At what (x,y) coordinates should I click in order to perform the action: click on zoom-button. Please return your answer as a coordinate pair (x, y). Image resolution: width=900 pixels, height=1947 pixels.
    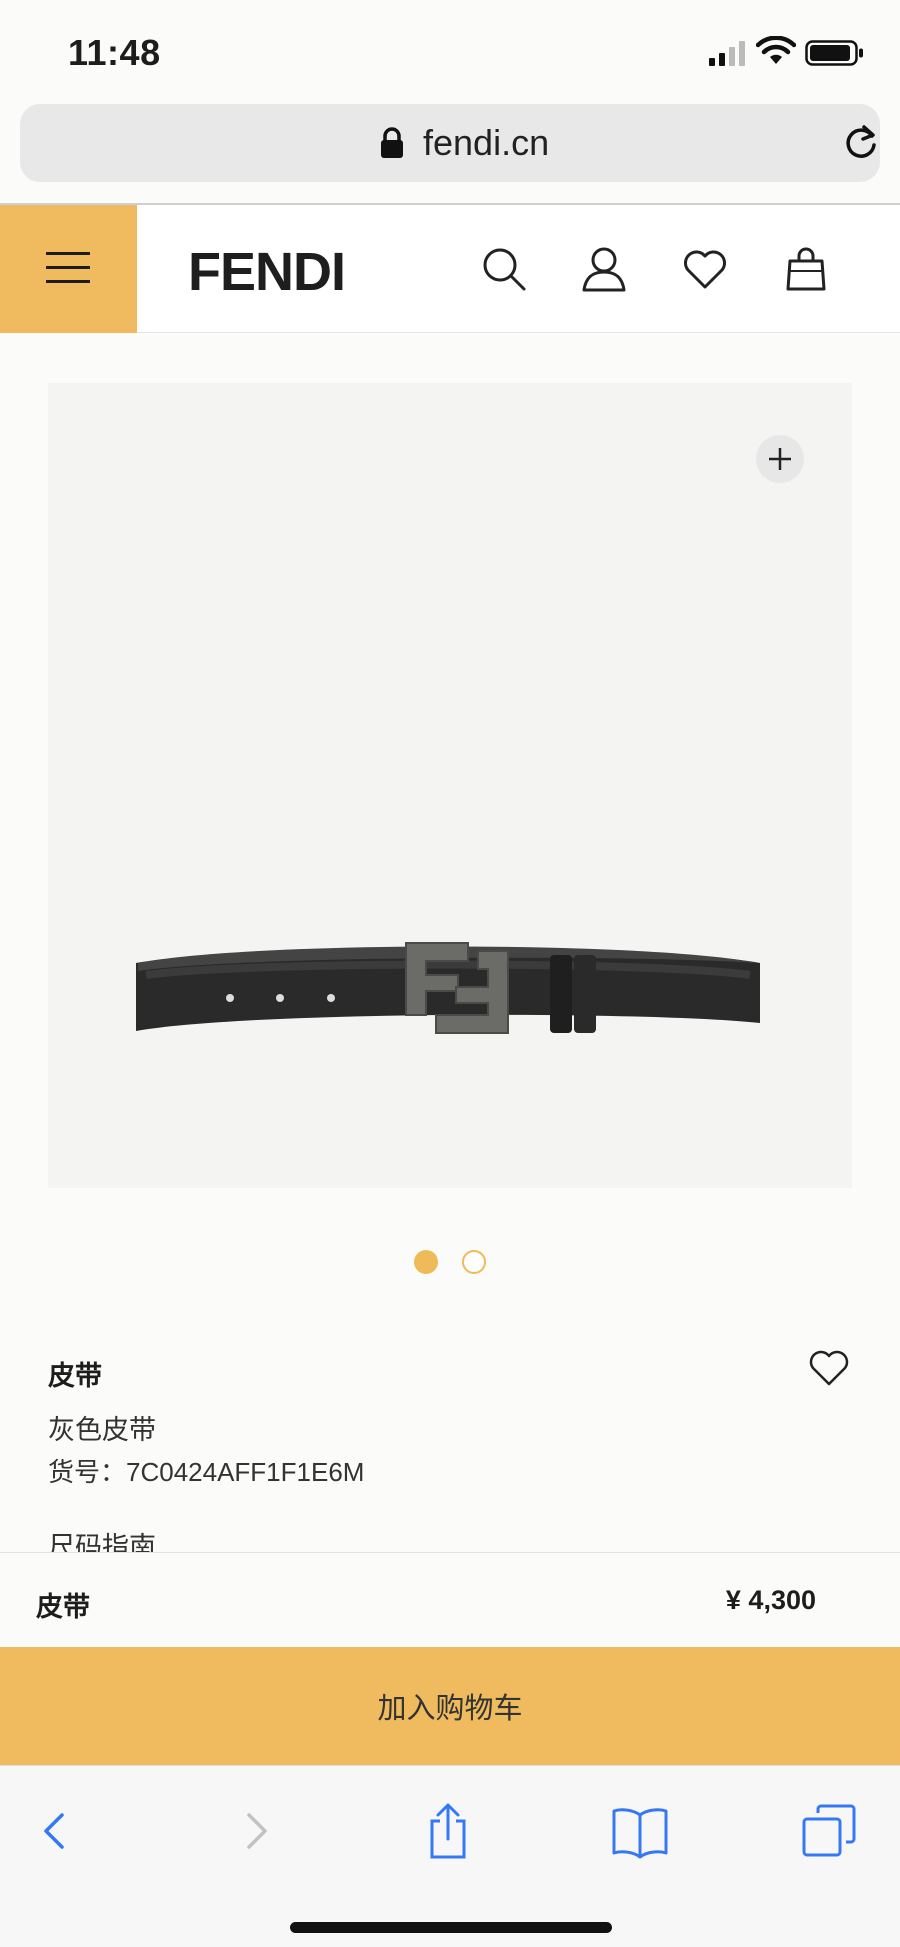
    Looking at the image, I should click on (780, 459).